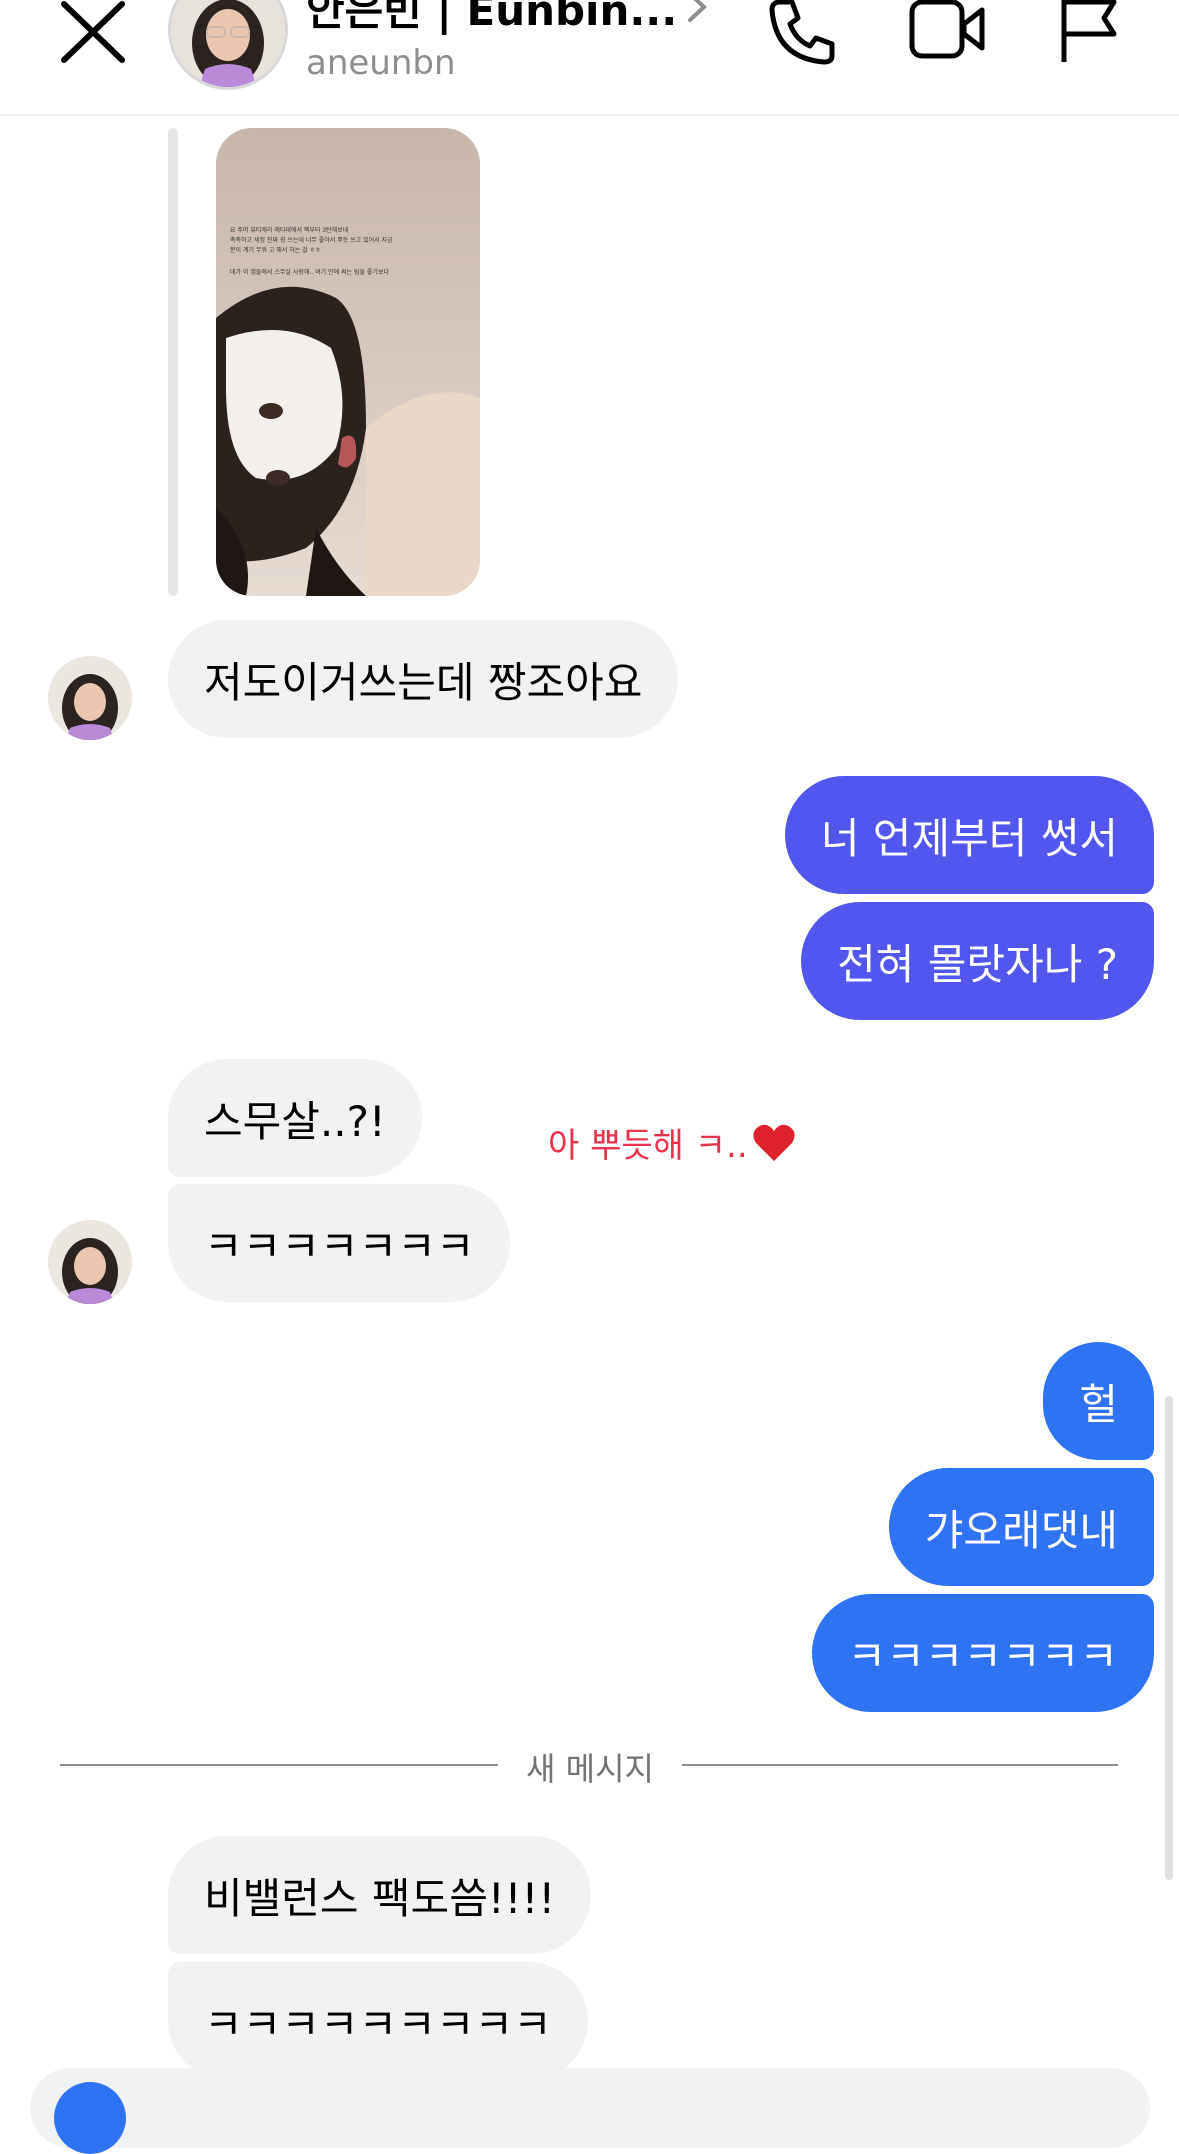  Describe the element at coordinates (982, 1653) in the screenshot. I see `outgoing-message: ㅋㅋㅋㅋㅋㅋㅋ` at that location.